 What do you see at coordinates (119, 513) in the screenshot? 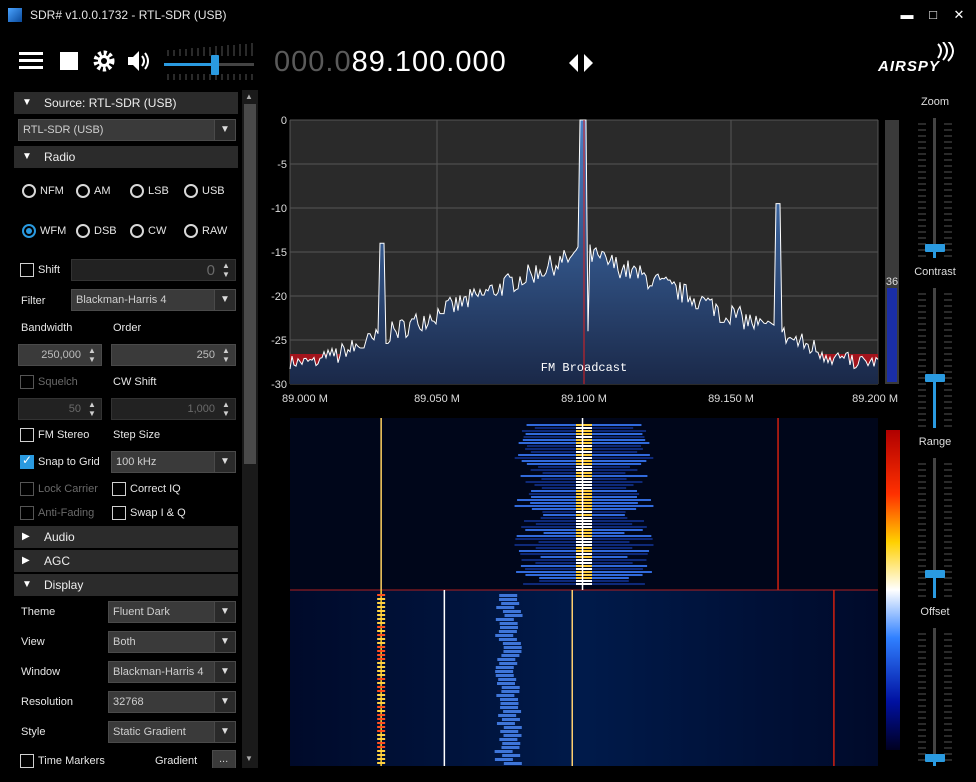
I see `swapiq-checkbox` at bounding box center [119, 513].